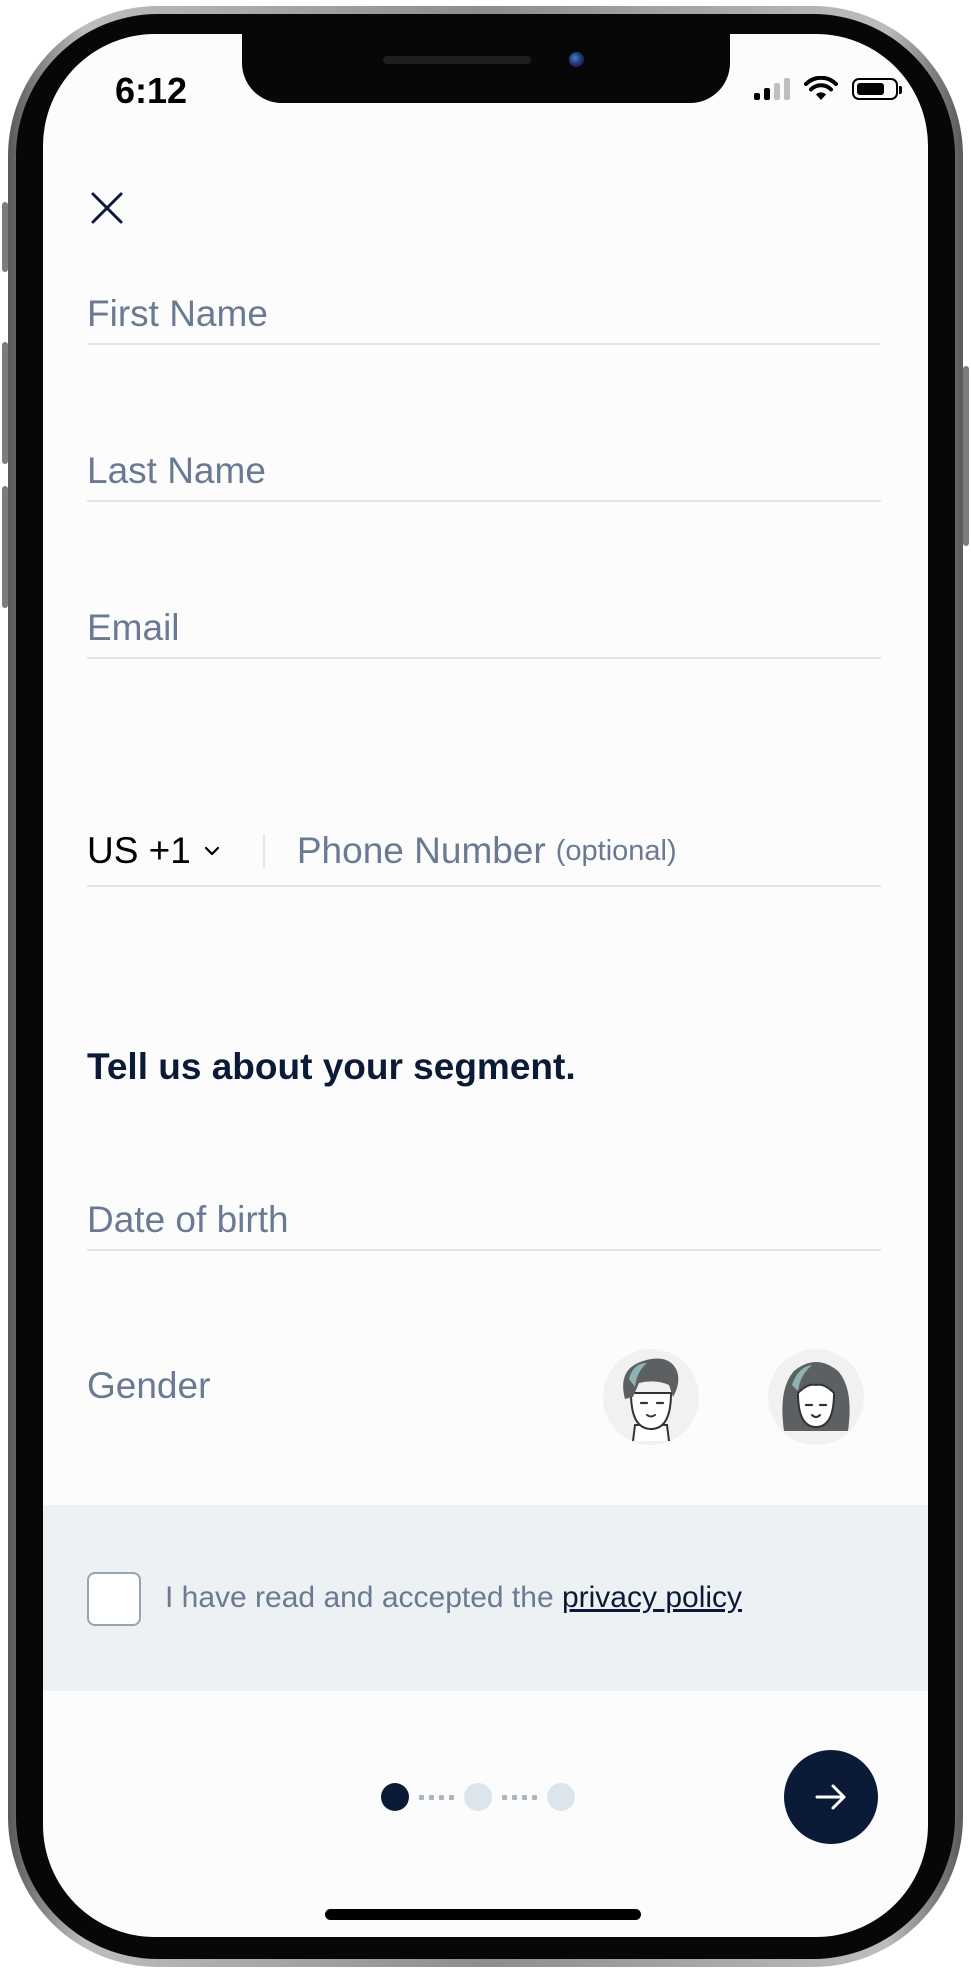  What do you see at coordinates (651, 1397) in the screenshot?
I see `male-avatar-icon` at bounding box center [651, 1397].